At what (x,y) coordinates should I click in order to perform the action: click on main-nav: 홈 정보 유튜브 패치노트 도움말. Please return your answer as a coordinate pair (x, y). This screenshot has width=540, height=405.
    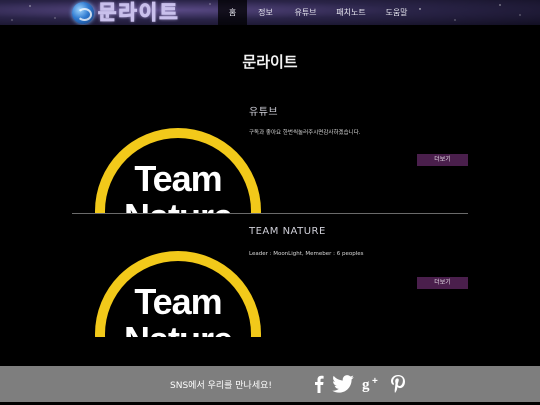
    Looking at the image, I should click on (318, 12).